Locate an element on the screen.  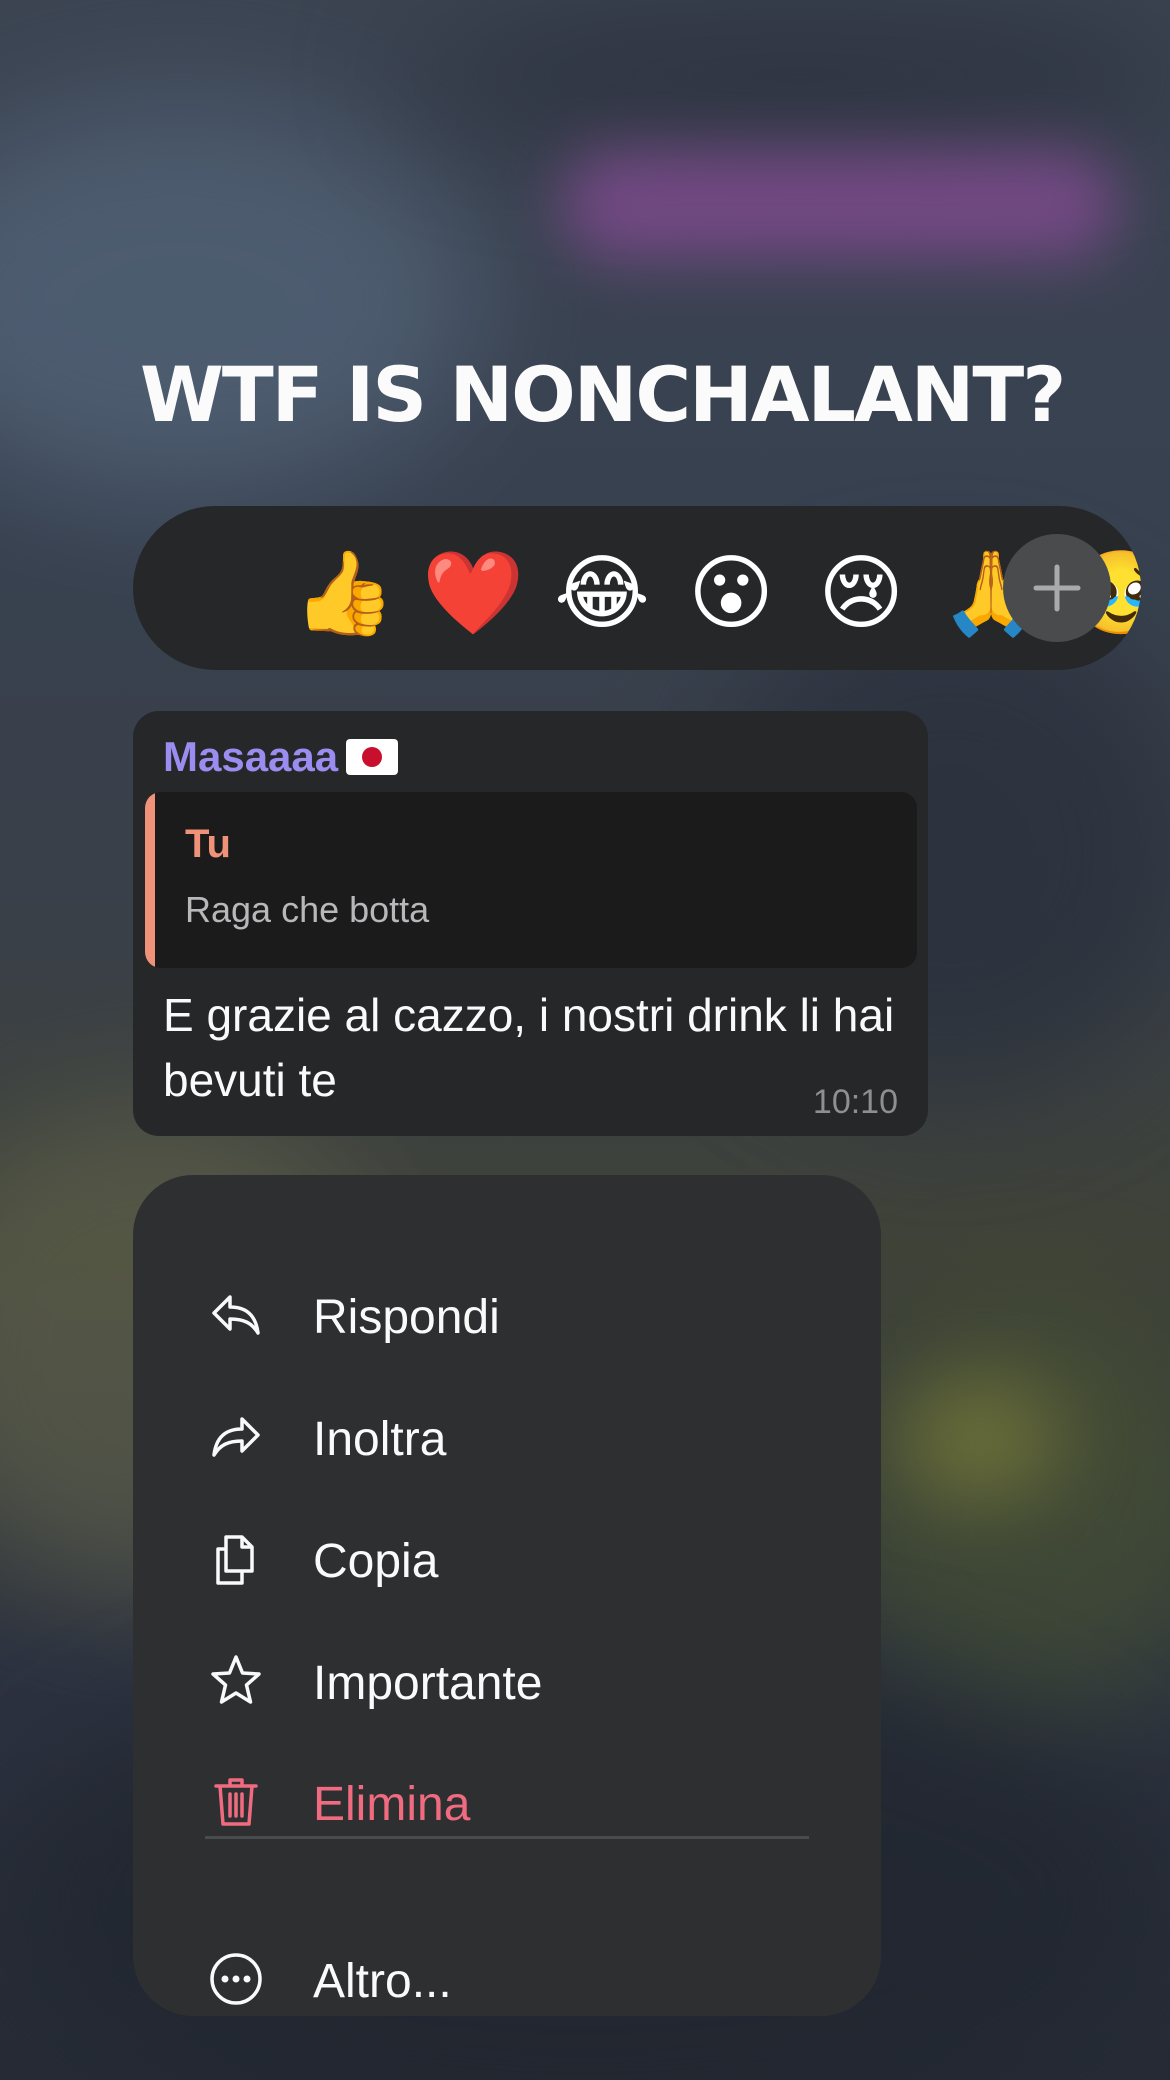
message-time: 10:10 is located at coordinates (855, 1102).